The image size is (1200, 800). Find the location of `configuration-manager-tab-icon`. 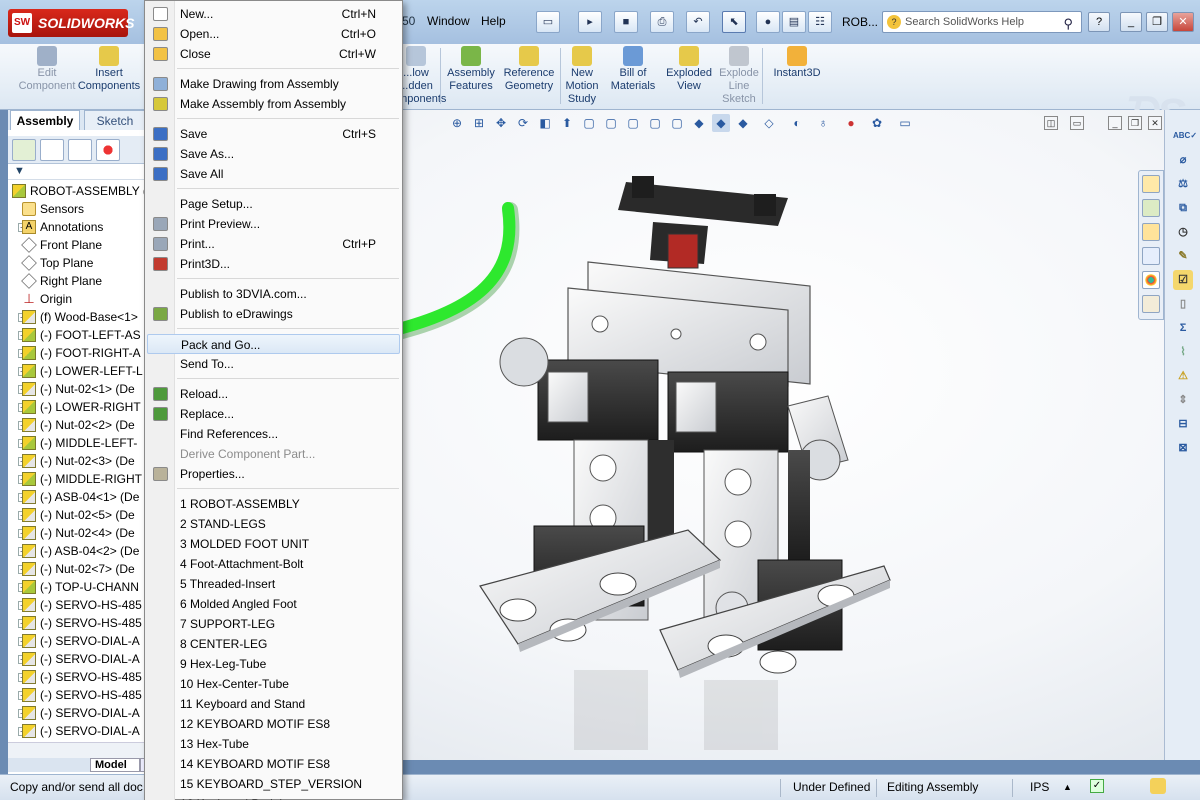

configuration-manager-tab-icon is located at coordinates (80, 150).